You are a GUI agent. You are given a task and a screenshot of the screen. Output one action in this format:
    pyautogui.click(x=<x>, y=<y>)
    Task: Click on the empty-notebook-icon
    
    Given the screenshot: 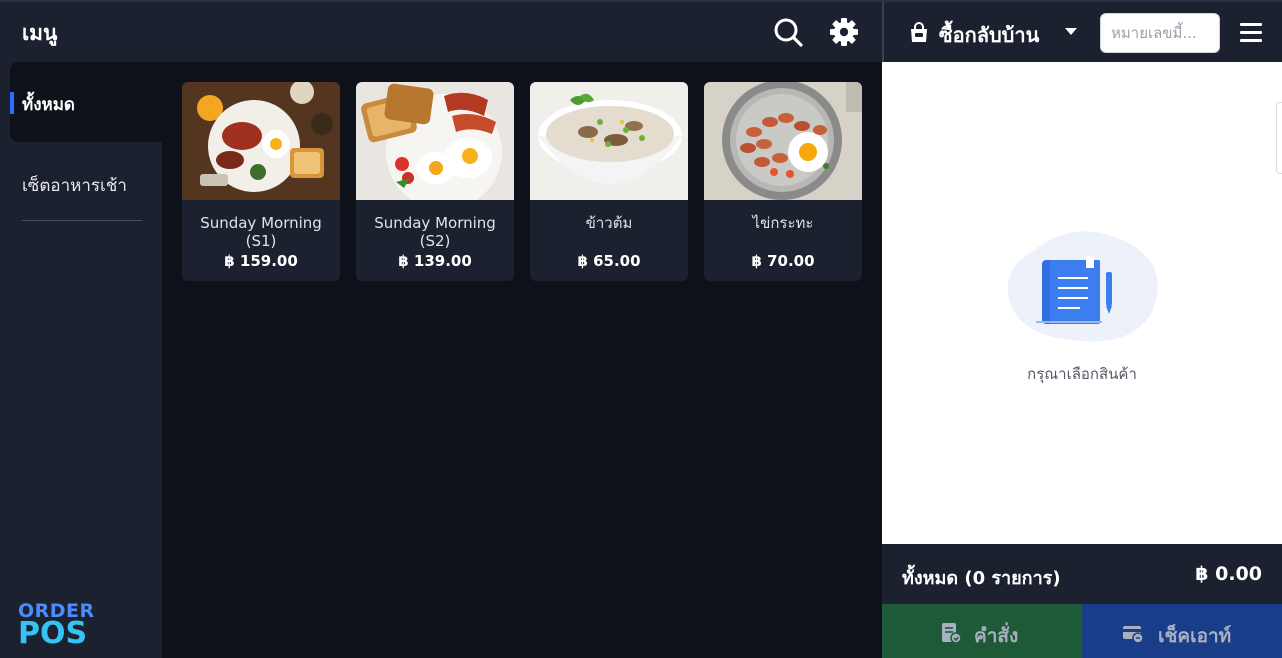 What is the action you would take?
    pyautogui.click(x=1082, y=286)
    